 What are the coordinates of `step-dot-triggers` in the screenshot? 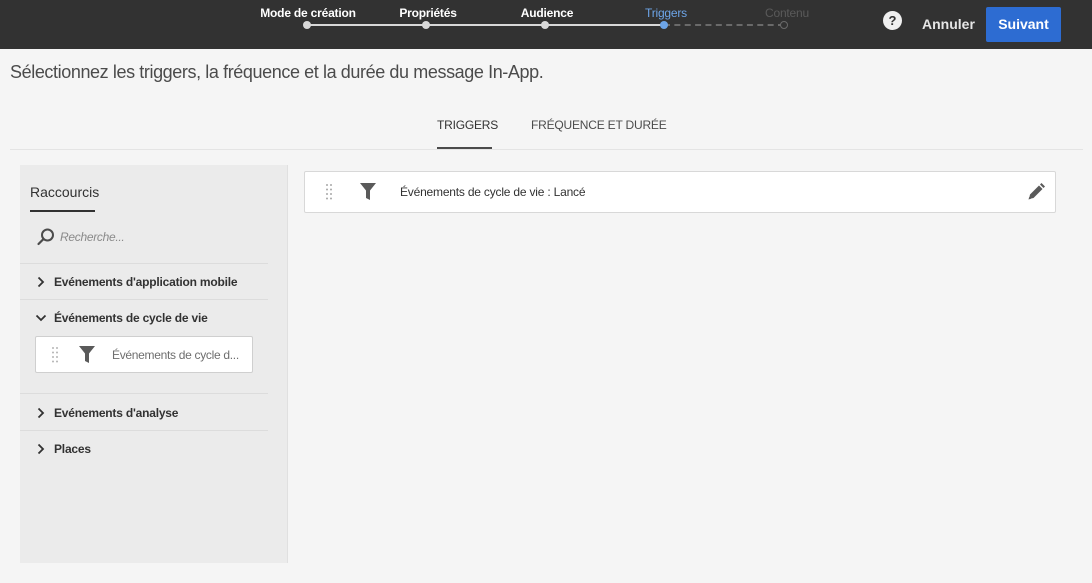 It's located at (664, 25).